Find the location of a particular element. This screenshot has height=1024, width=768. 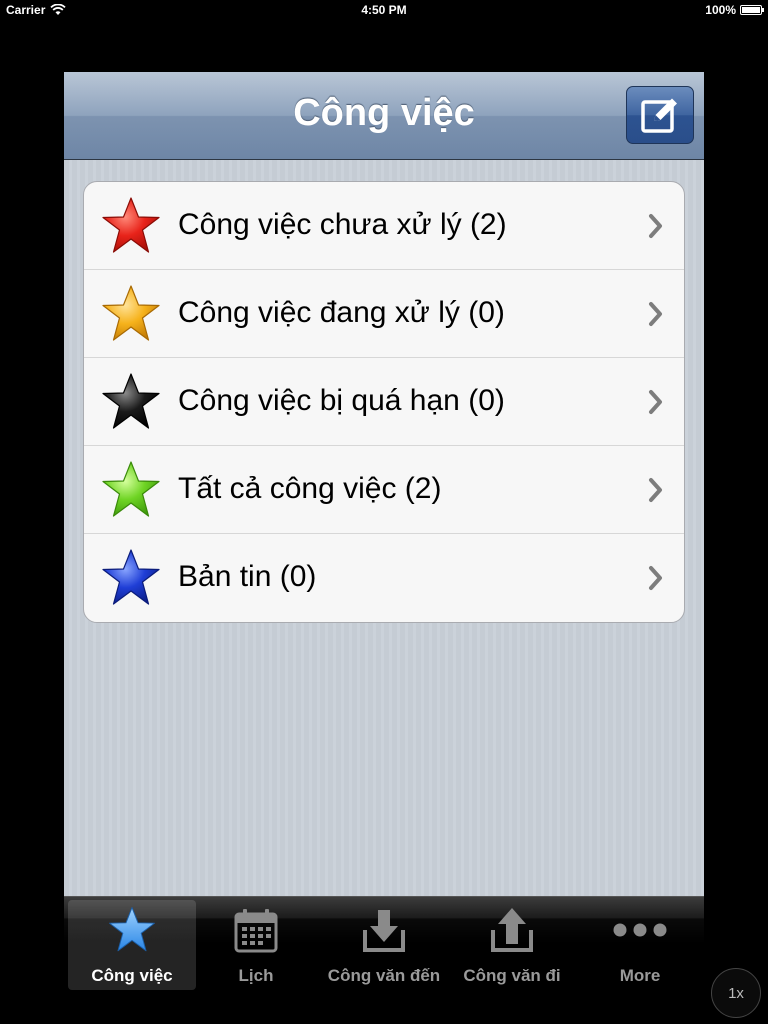

tab-lich: Lịch is located at coordinates (256, 945).